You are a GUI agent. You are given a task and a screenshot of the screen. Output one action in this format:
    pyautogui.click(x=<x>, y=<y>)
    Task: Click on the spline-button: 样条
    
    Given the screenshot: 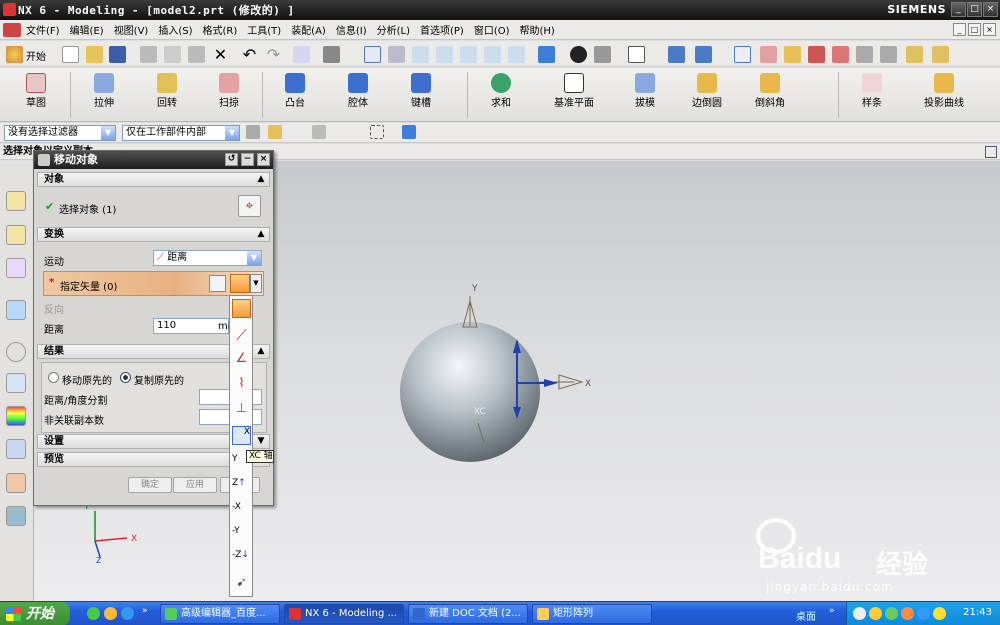 What is the action you would take?
    pyautogui.click(x=872, y=95)
    